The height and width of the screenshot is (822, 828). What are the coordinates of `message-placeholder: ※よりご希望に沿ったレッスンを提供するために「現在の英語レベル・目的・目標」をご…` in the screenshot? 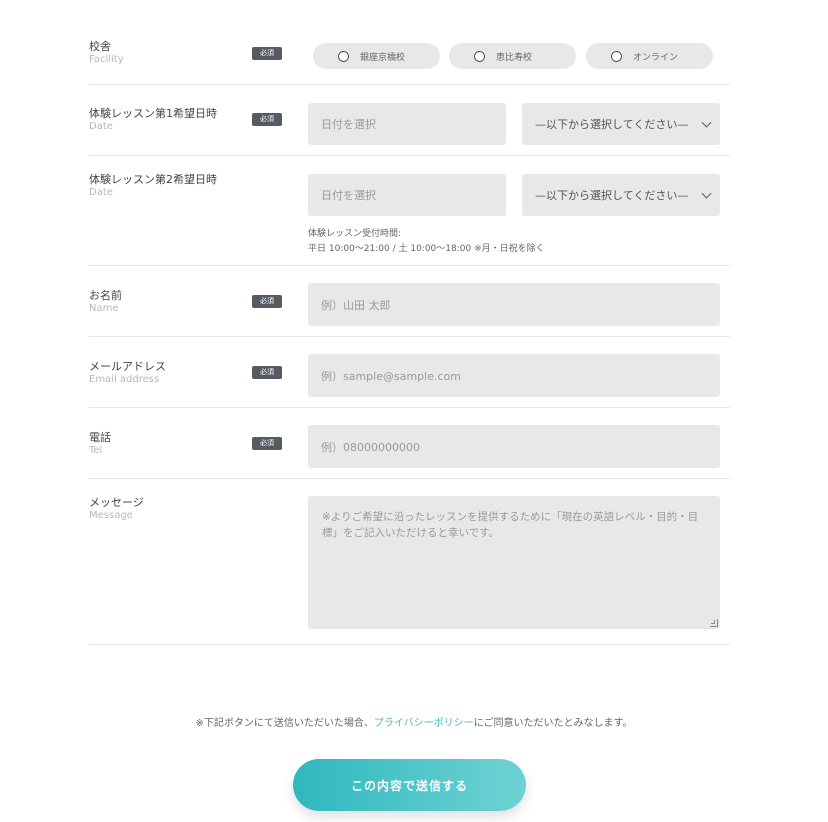 It's located at (510, 525).